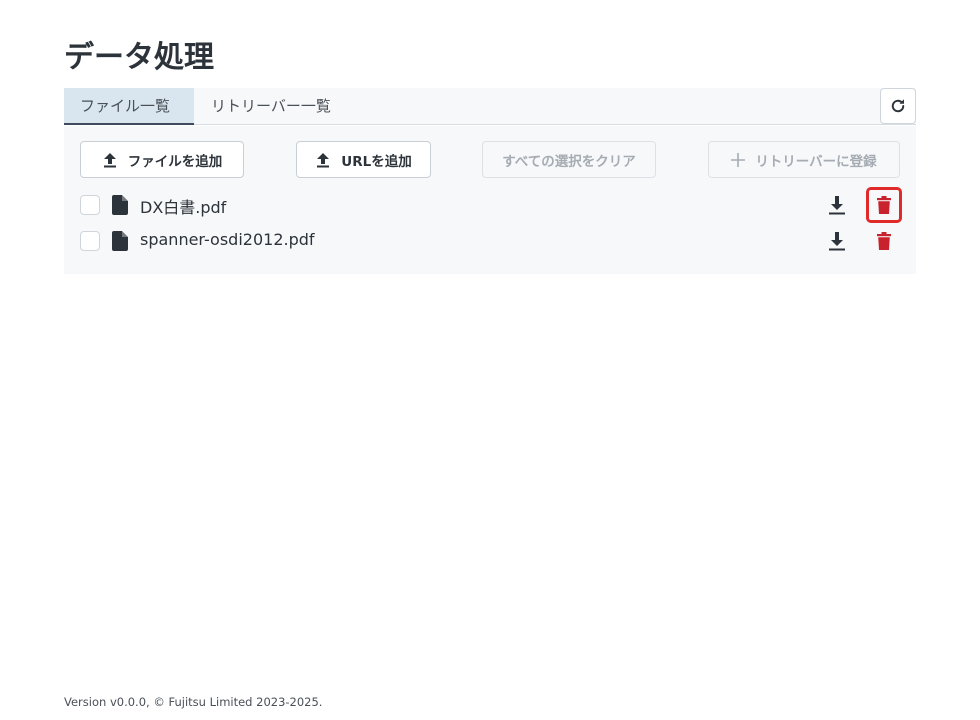 This screenshot has height=720, width=980. What do you see at coordinates (376, 161) in the screenshot?
I see `add-url-label: URLを追加` at bounding box center [376, 161].